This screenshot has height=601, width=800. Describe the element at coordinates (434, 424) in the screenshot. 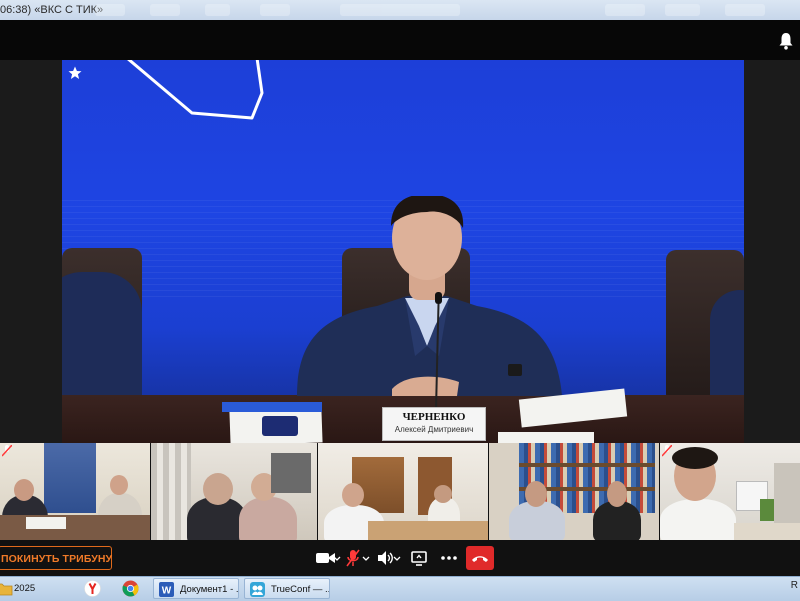

I see `speaker-nameplate: ЧЕРНЕНКО Алексей Дмитриевич` at that location.